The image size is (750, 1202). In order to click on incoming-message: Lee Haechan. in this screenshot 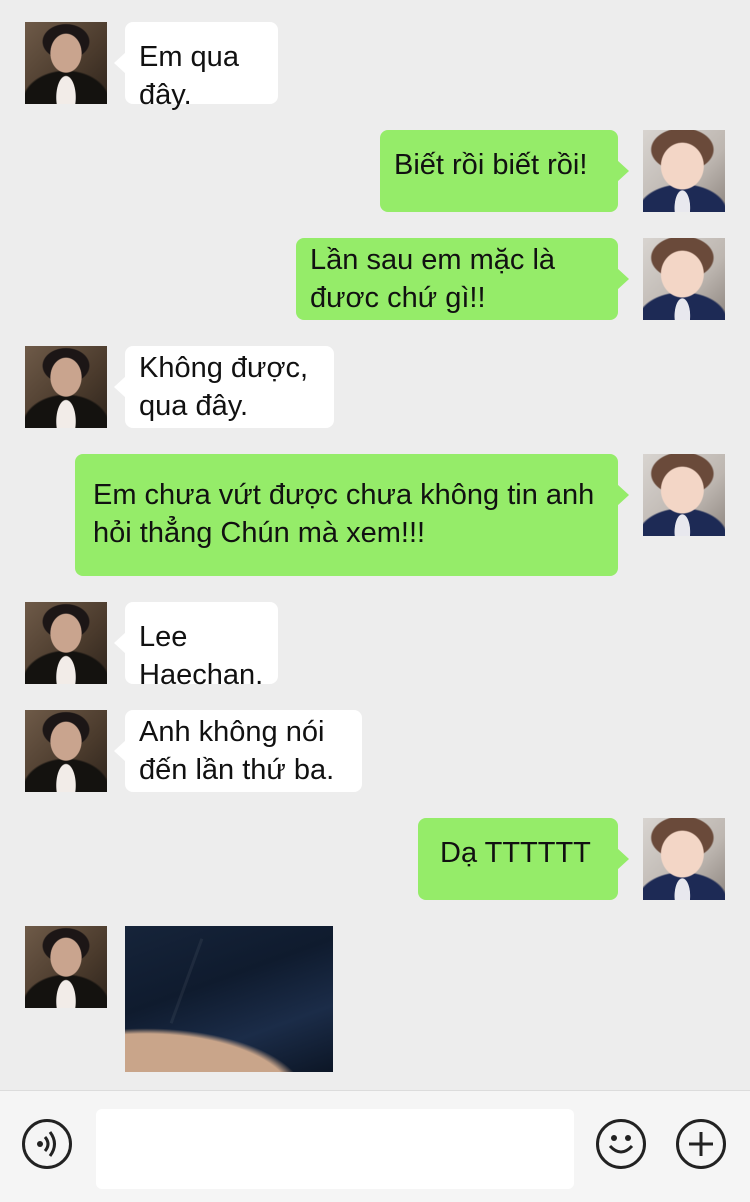, I will do `click(196, 646)`.